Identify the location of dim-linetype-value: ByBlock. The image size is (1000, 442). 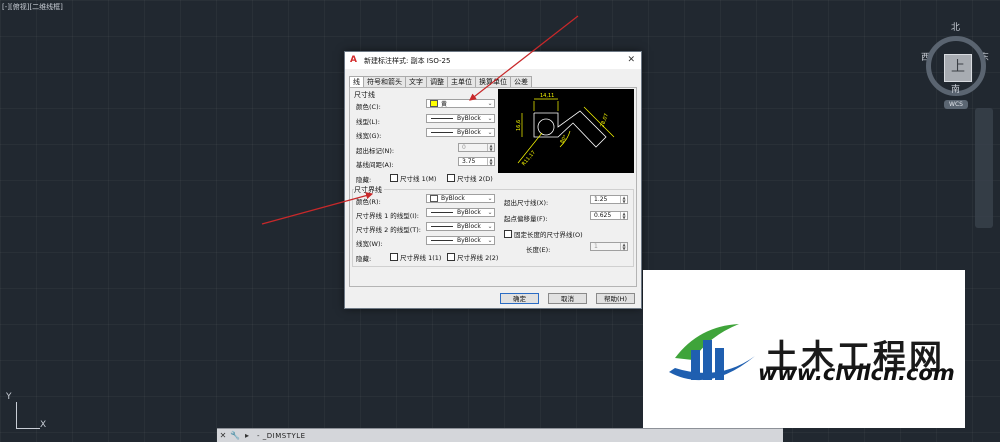
(469, 118).